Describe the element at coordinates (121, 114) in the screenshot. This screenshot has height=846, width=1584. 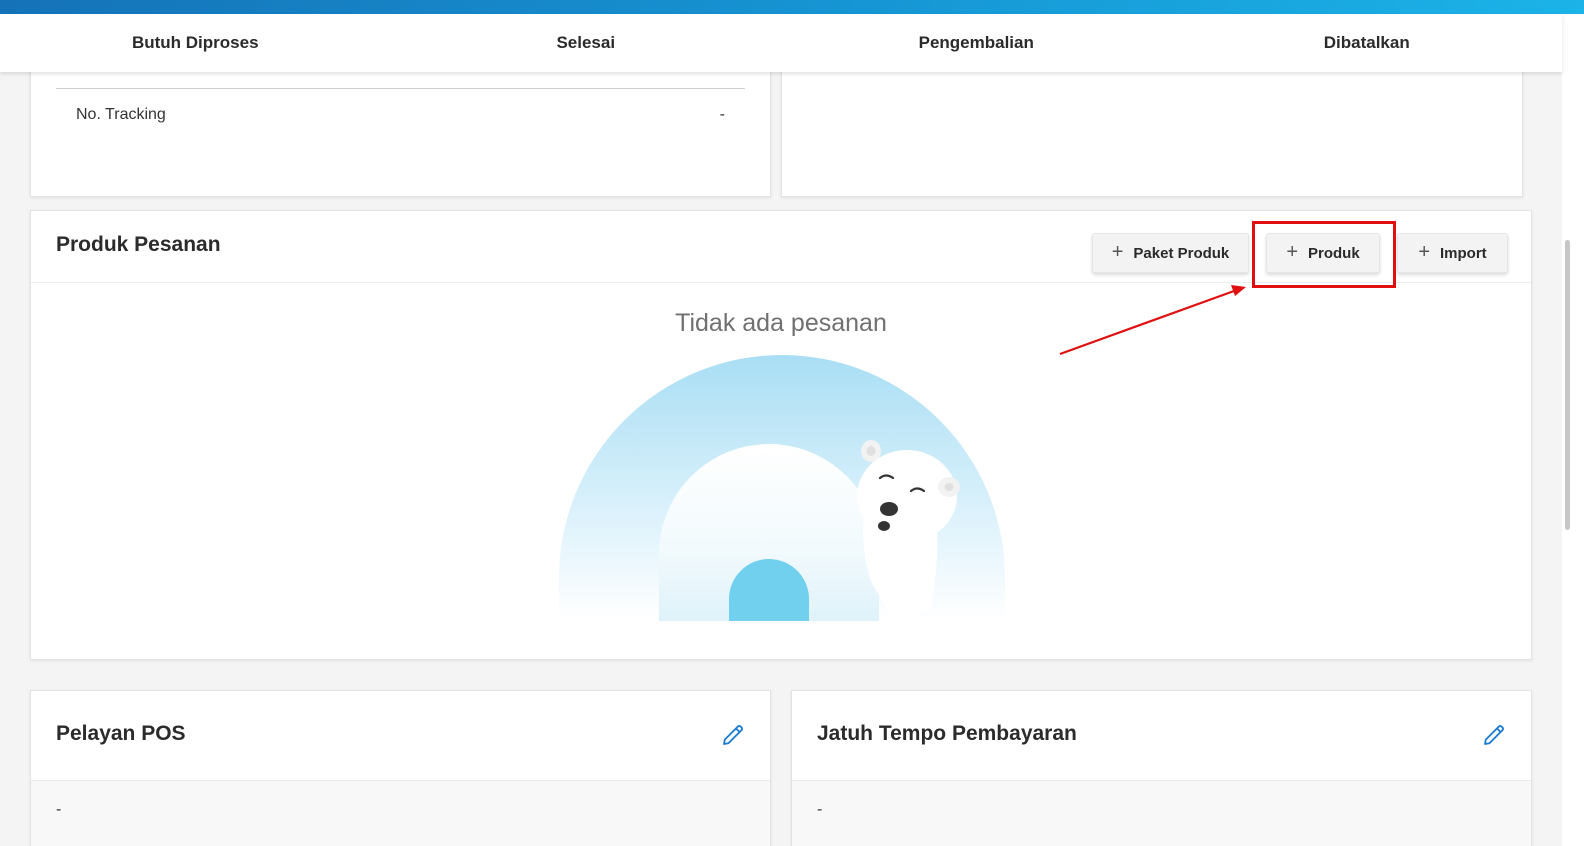
I see `tracking-label: No. Tracking` at that location.